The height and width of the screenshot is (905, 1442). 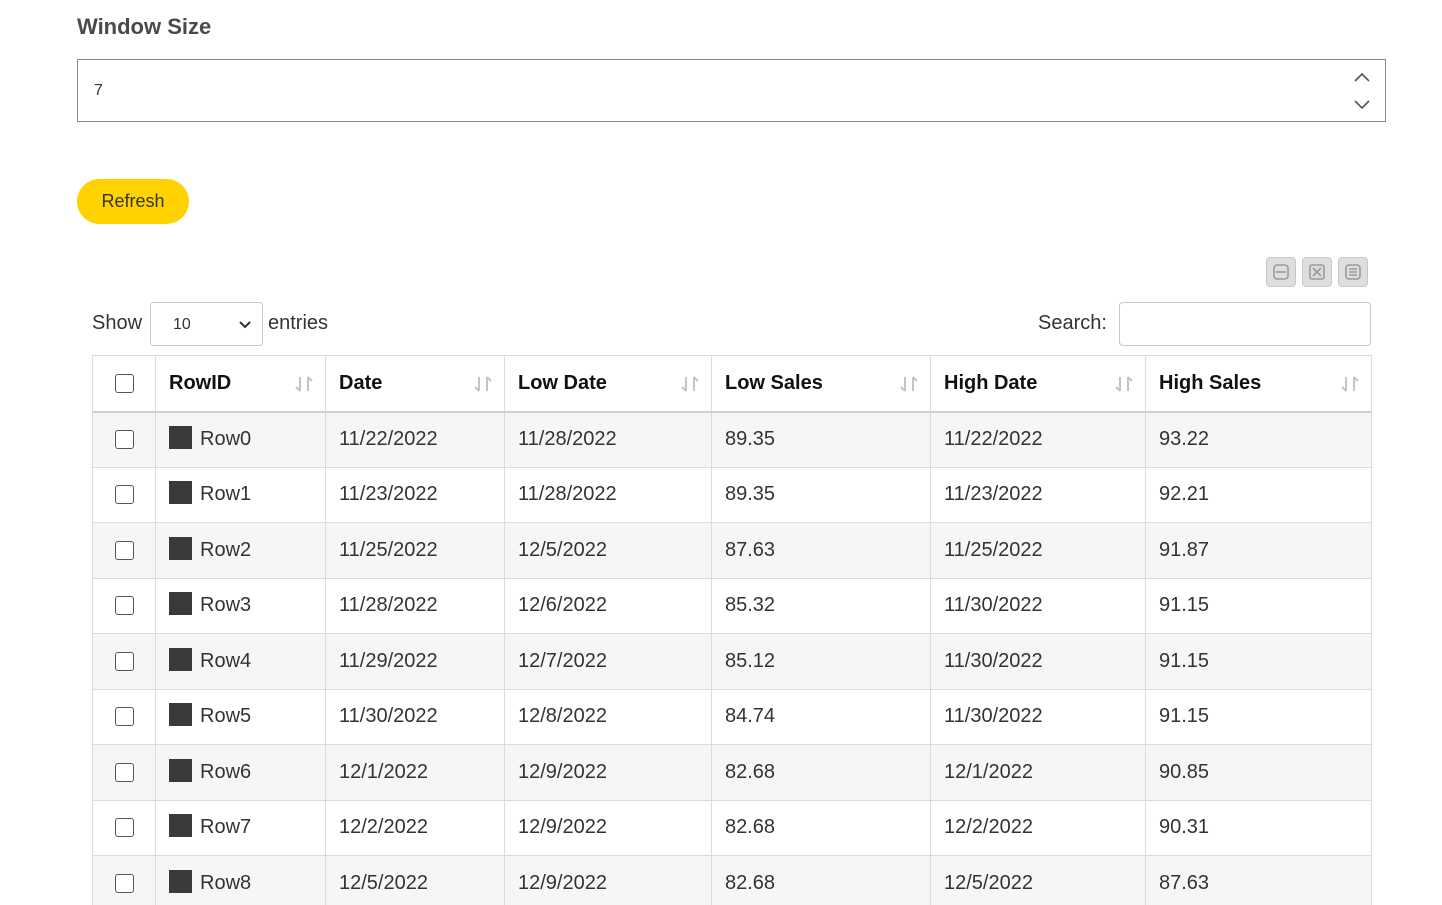 What do you see at coordinates (1072, 323) in the screenshot?
I see `search-label: Search:` at bounding box center [1072, 323].